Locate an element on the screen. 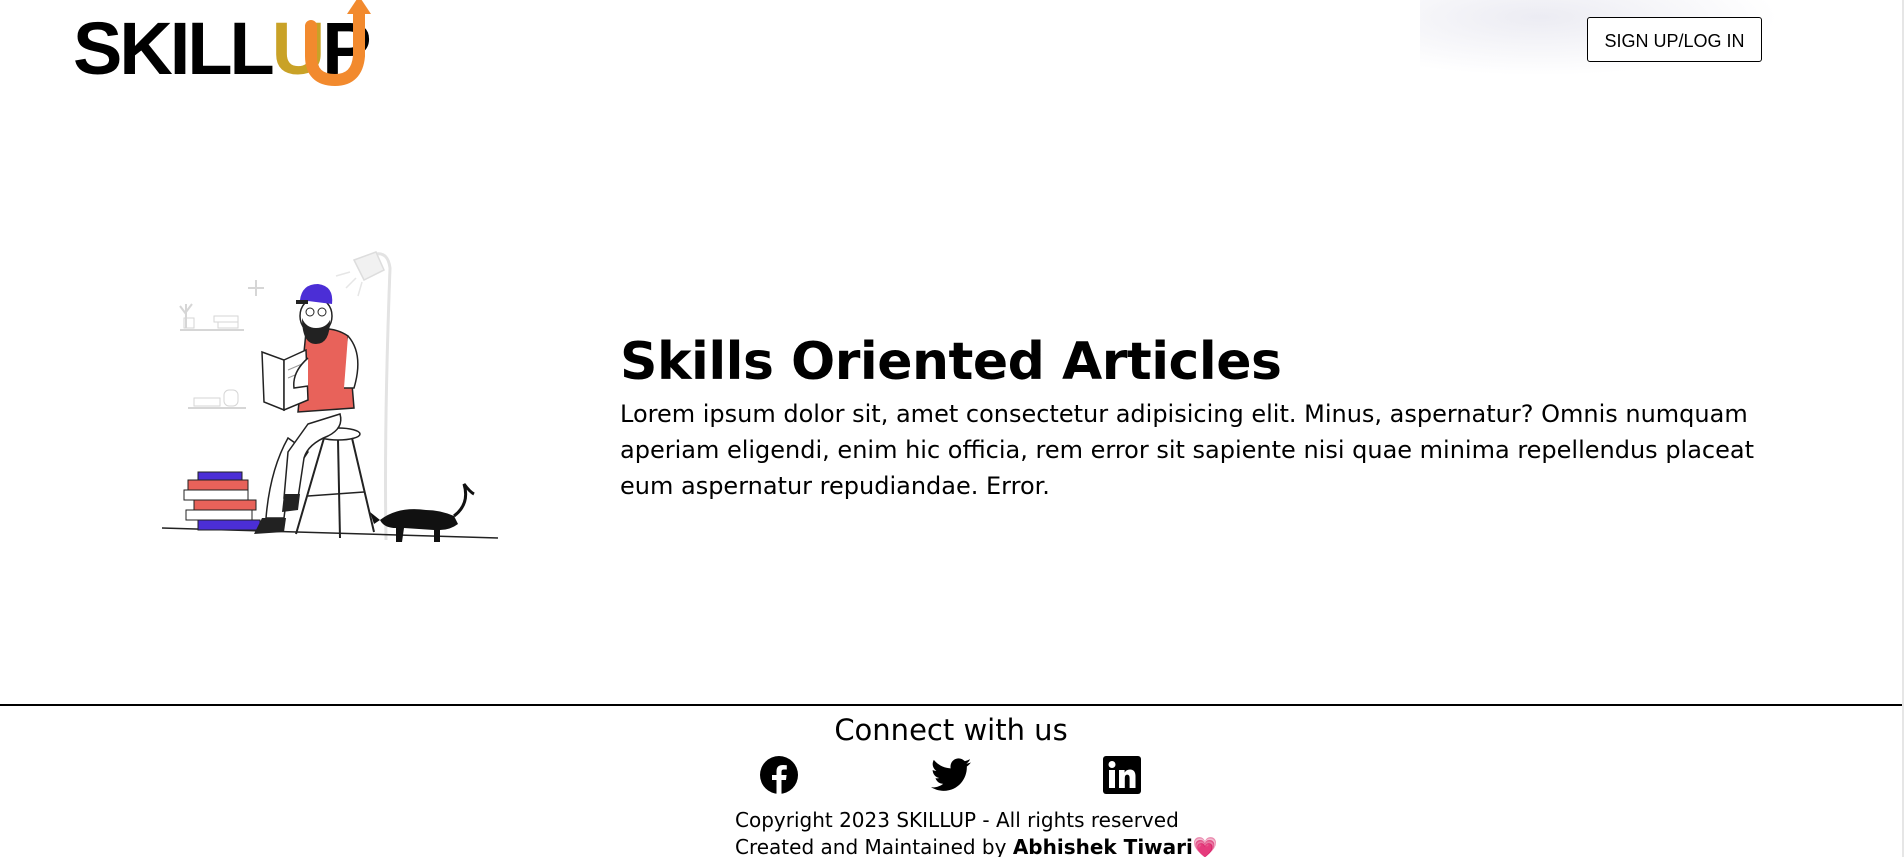  facebook-link is located at coordinates (779, 775).